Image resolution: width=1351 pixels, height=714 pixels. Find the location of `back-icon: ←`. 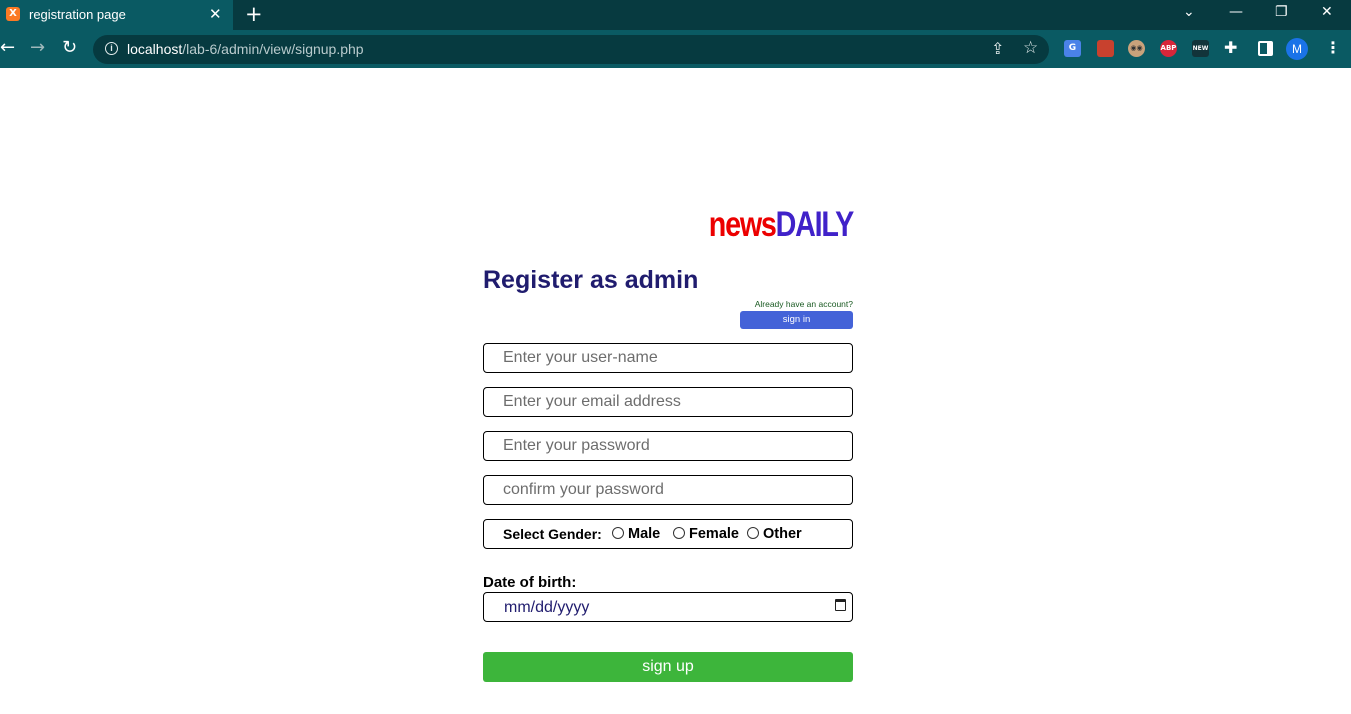

back-icon: ← is located at coordinates (7, 48).